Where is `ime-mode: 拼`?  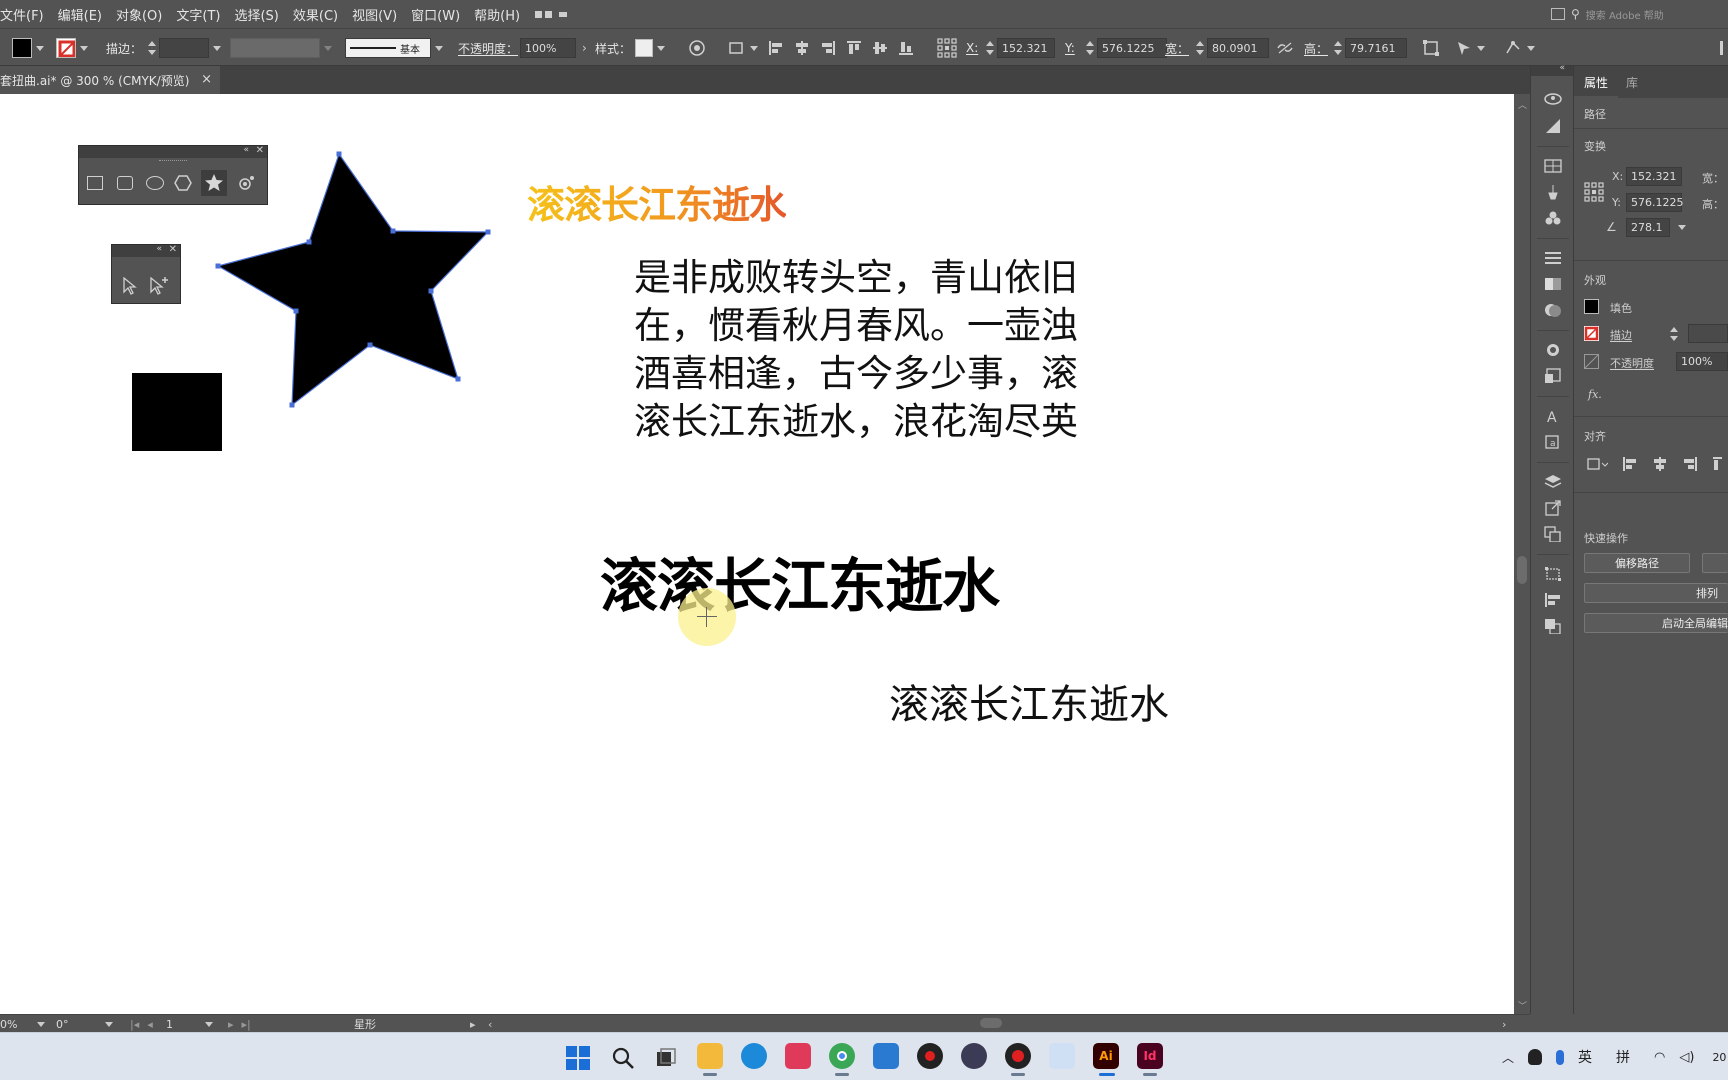 ime-mode: 拼 is located at coordinates (1623, 1057).